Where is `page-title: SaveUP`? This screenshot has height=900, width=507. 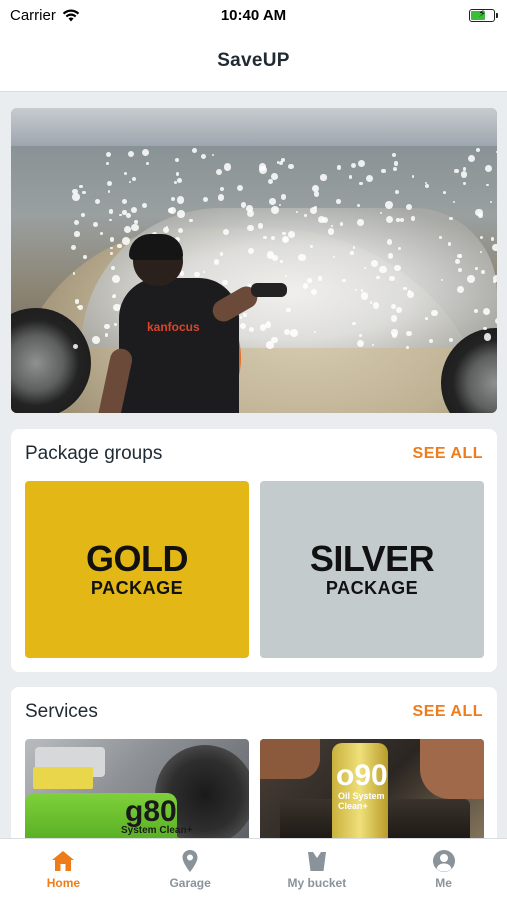 page-title: SaveUP is located at coordinates (253, 60).